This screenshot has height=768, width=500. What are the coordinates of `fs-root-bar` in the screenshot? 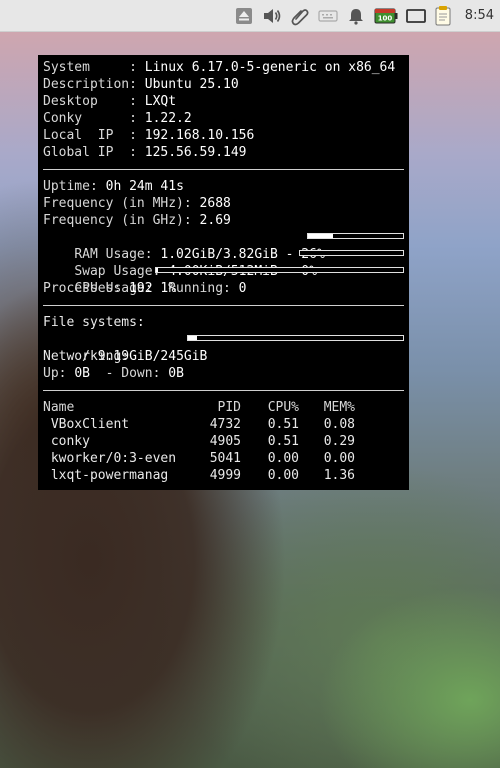 It's located at (295, 338).